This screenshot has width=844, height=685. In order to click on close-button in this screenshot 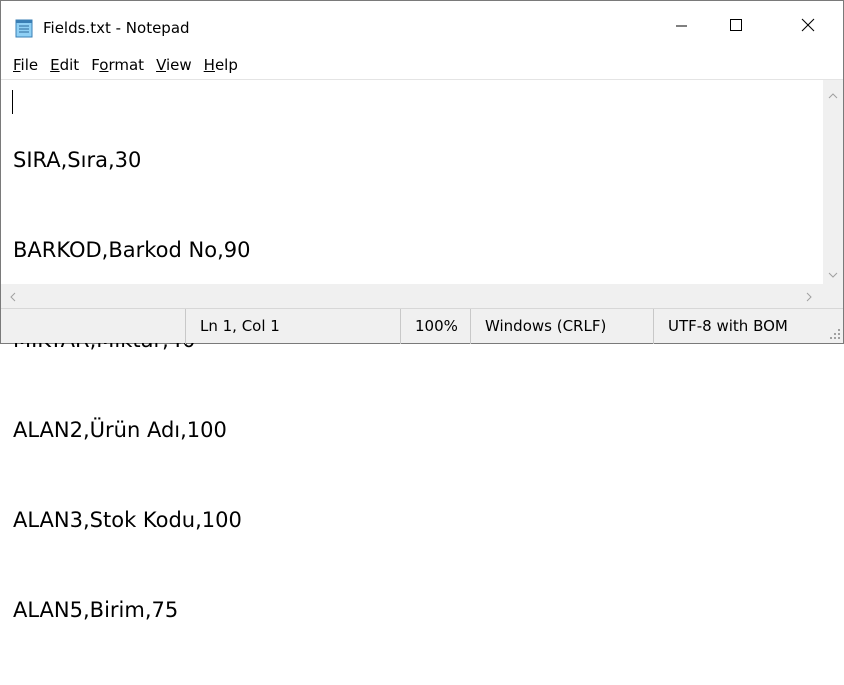, I will do `click(808, 26)`.